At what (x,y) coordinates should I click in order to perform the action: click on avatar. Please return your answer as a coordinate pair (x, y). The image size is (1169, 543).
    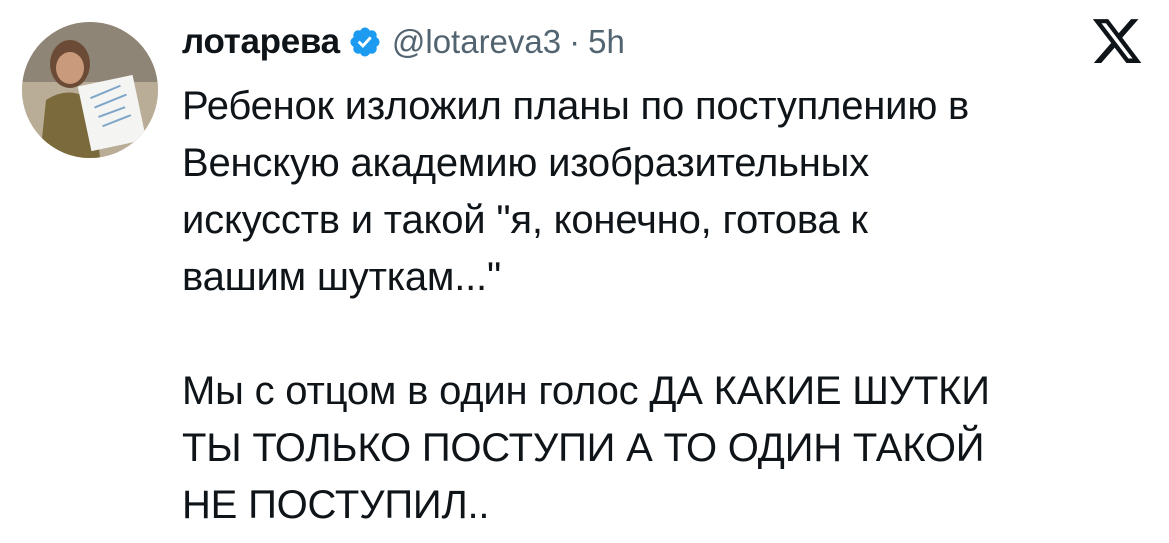
    Looking at the image, I should click on (90, 90).